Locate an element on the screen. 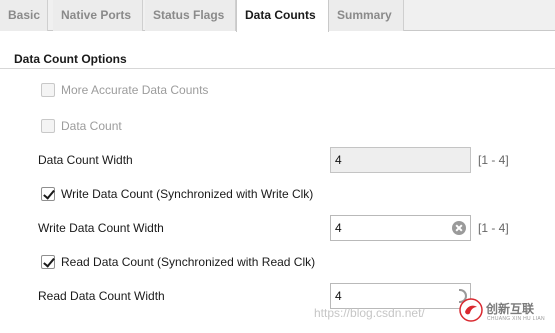  data-count-option: Data Count is located at coordinates (81, 126).